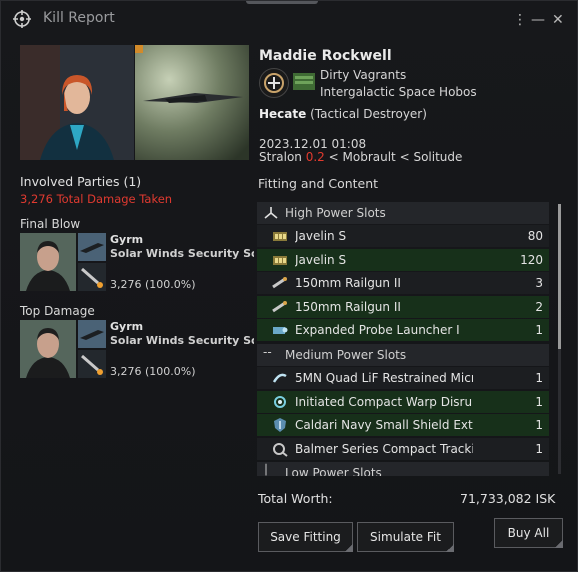  Describe the element at coordinates (539, 306) in the screenshot. I see `fitting-item-quantity: 2` at that location.